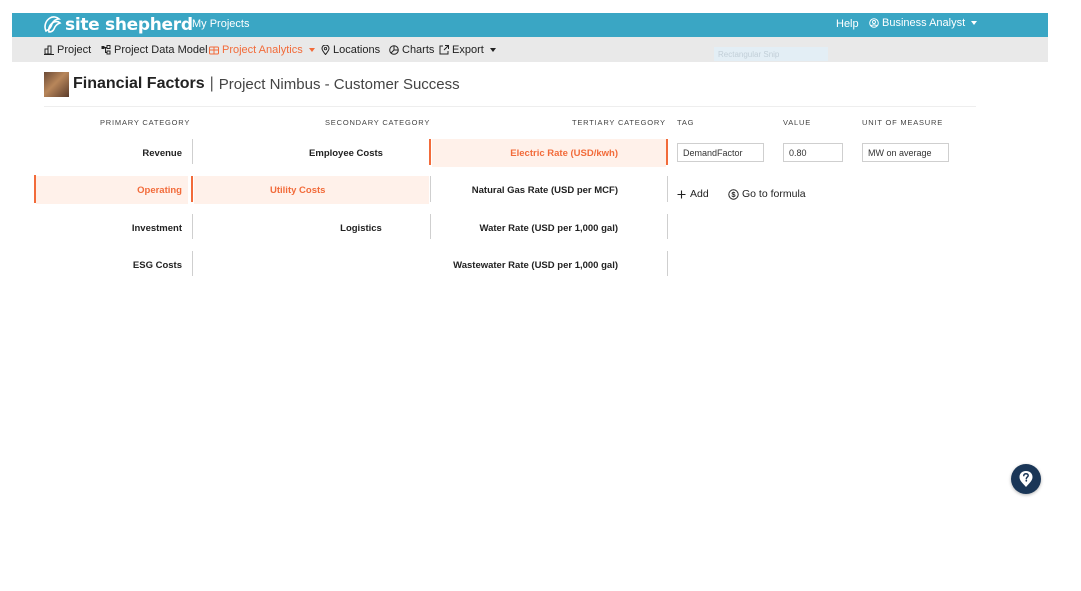 This screenshot has width=1081, height=591. Describe the element at coordinates (311, 190) in the screenshot. I see `secondary-category-item: Utility Costs` at that location.